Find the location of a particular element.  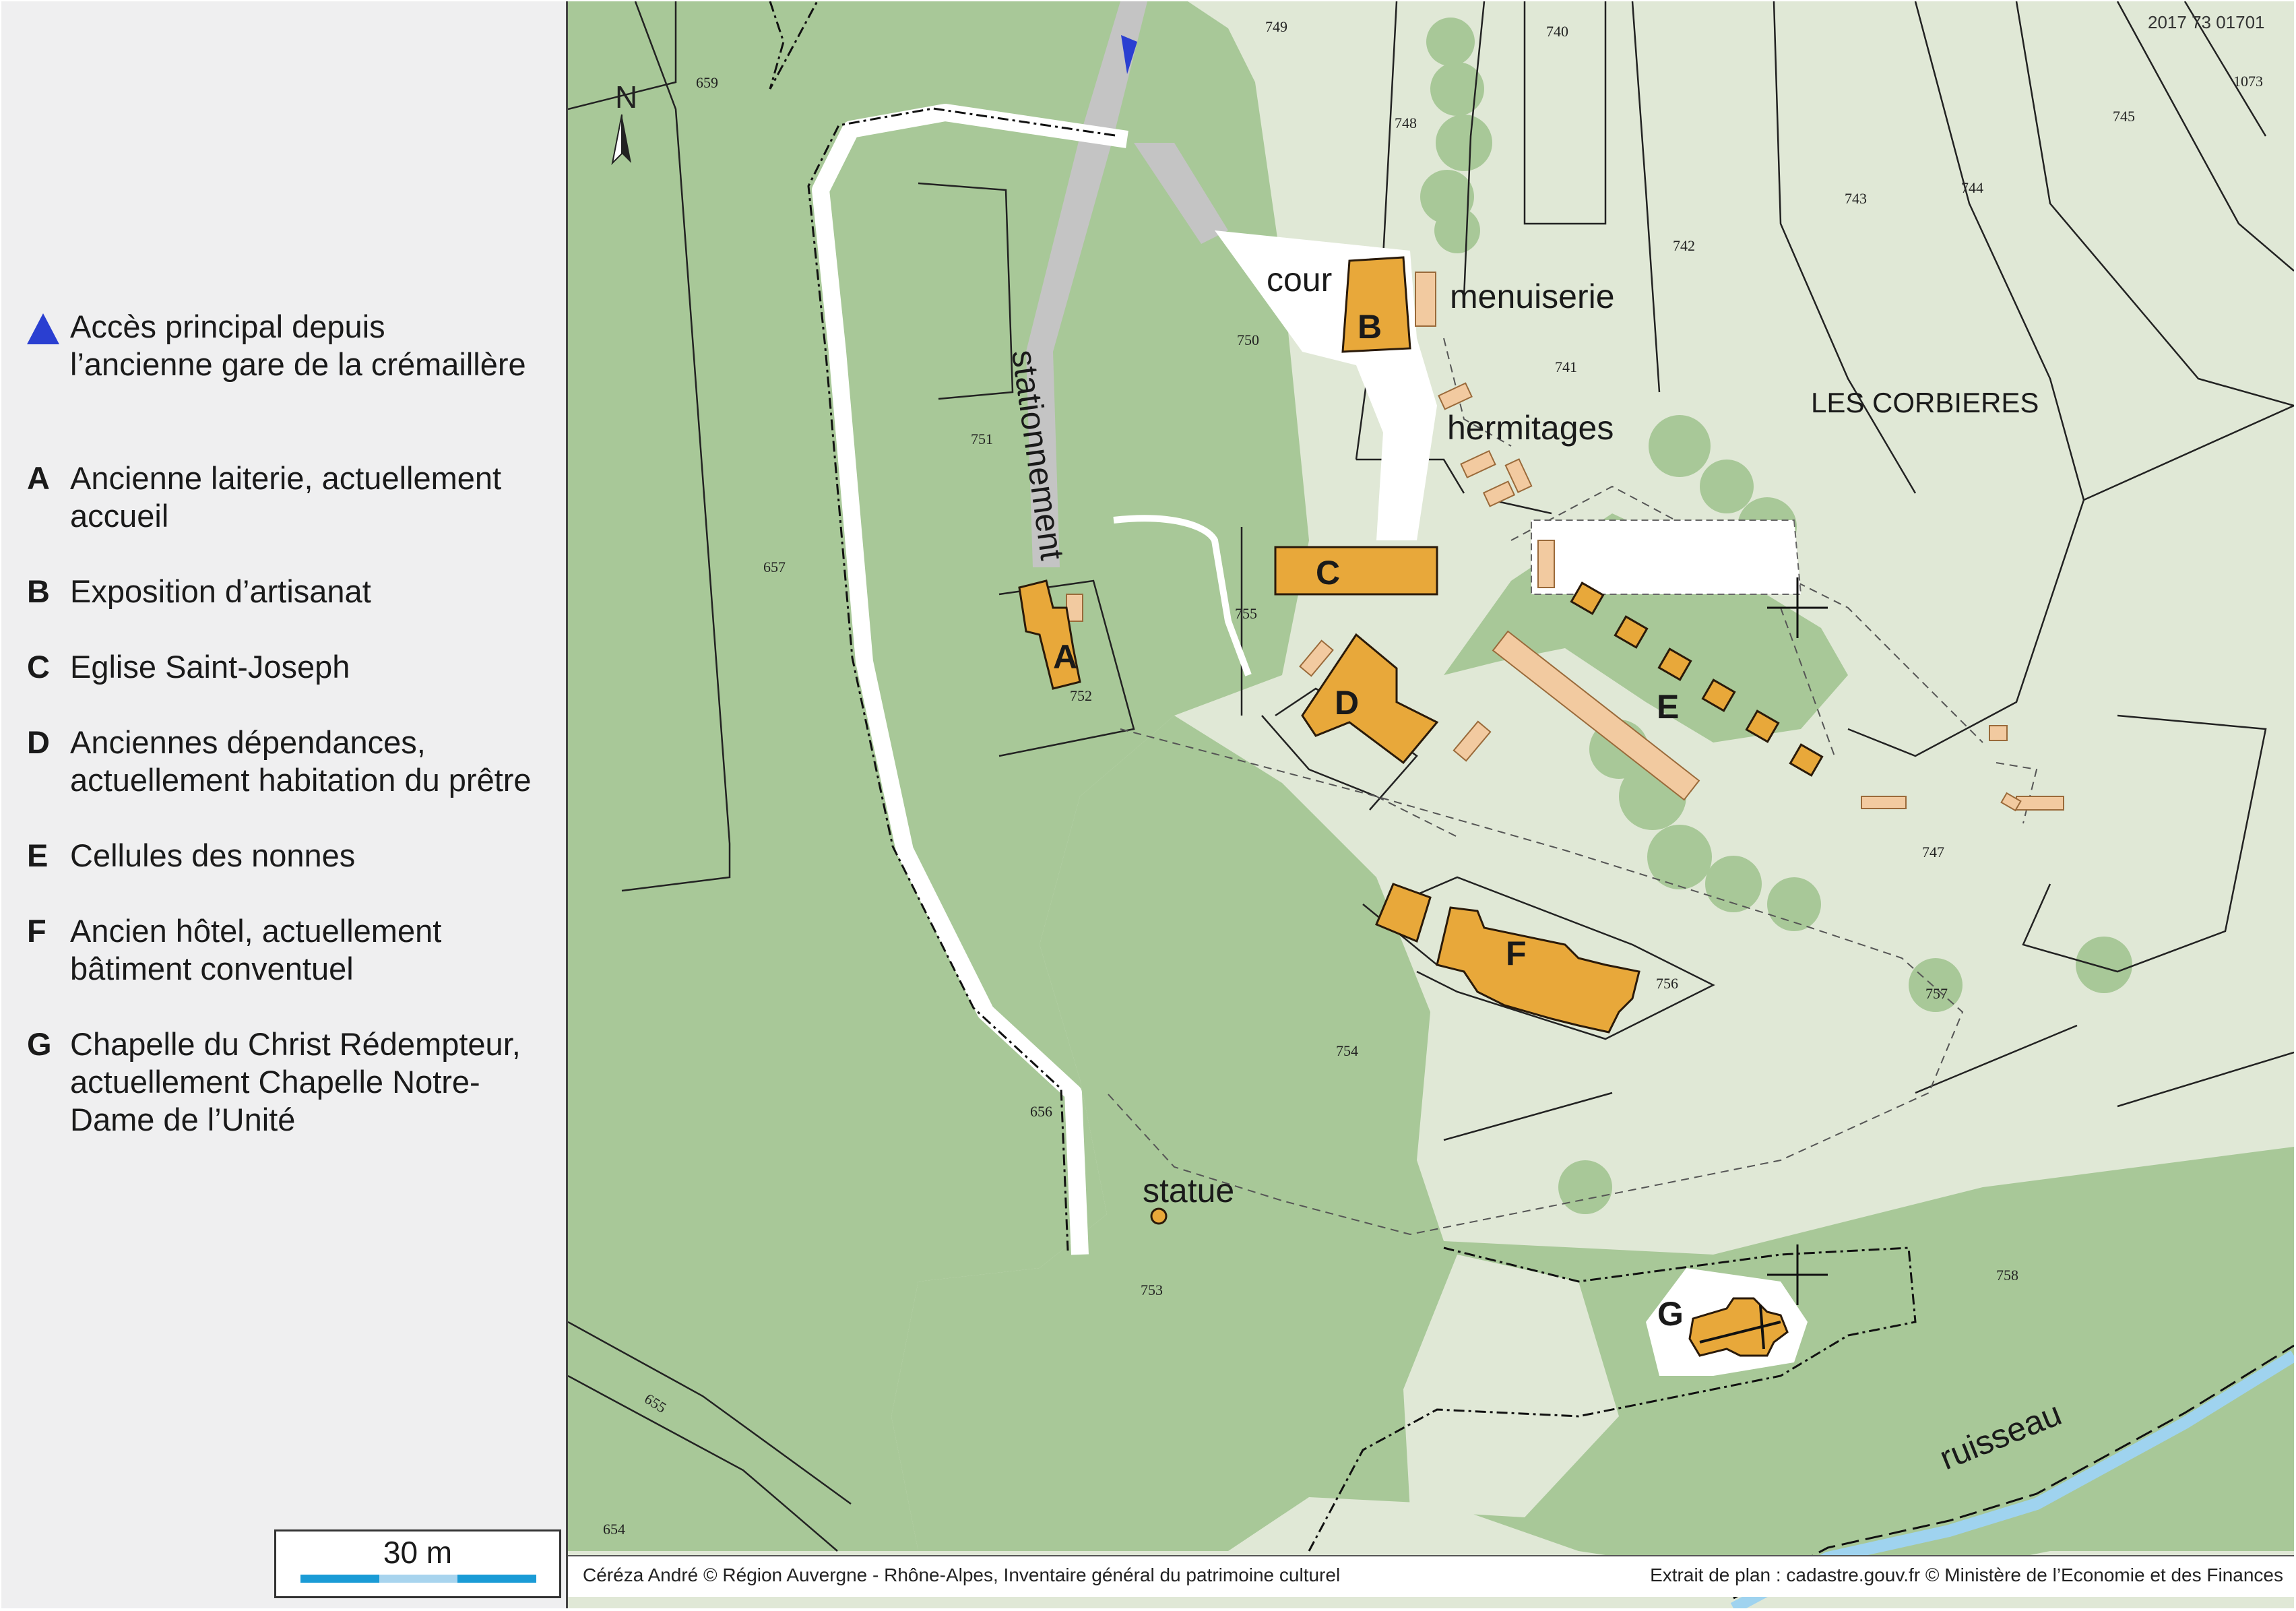

building-letter: G is located at coordinates (1670, 1314).